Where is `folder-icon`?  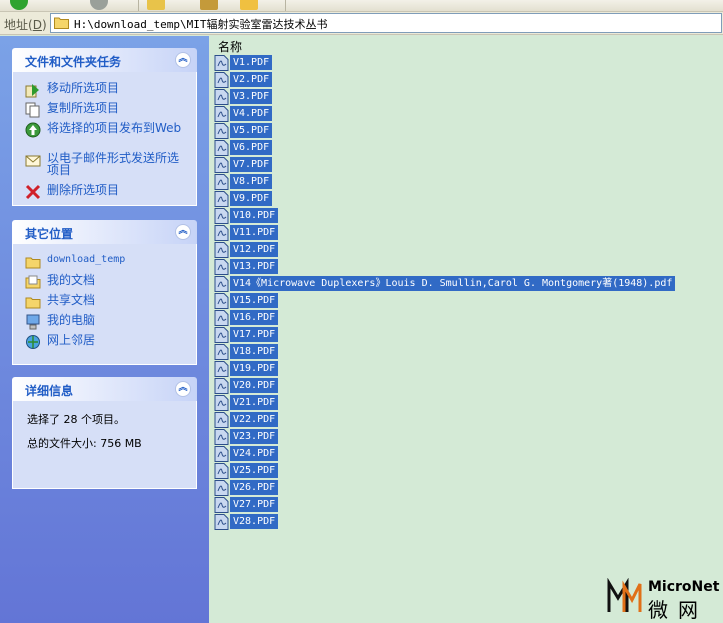 folder-icon is located at coordinates (33, 263).